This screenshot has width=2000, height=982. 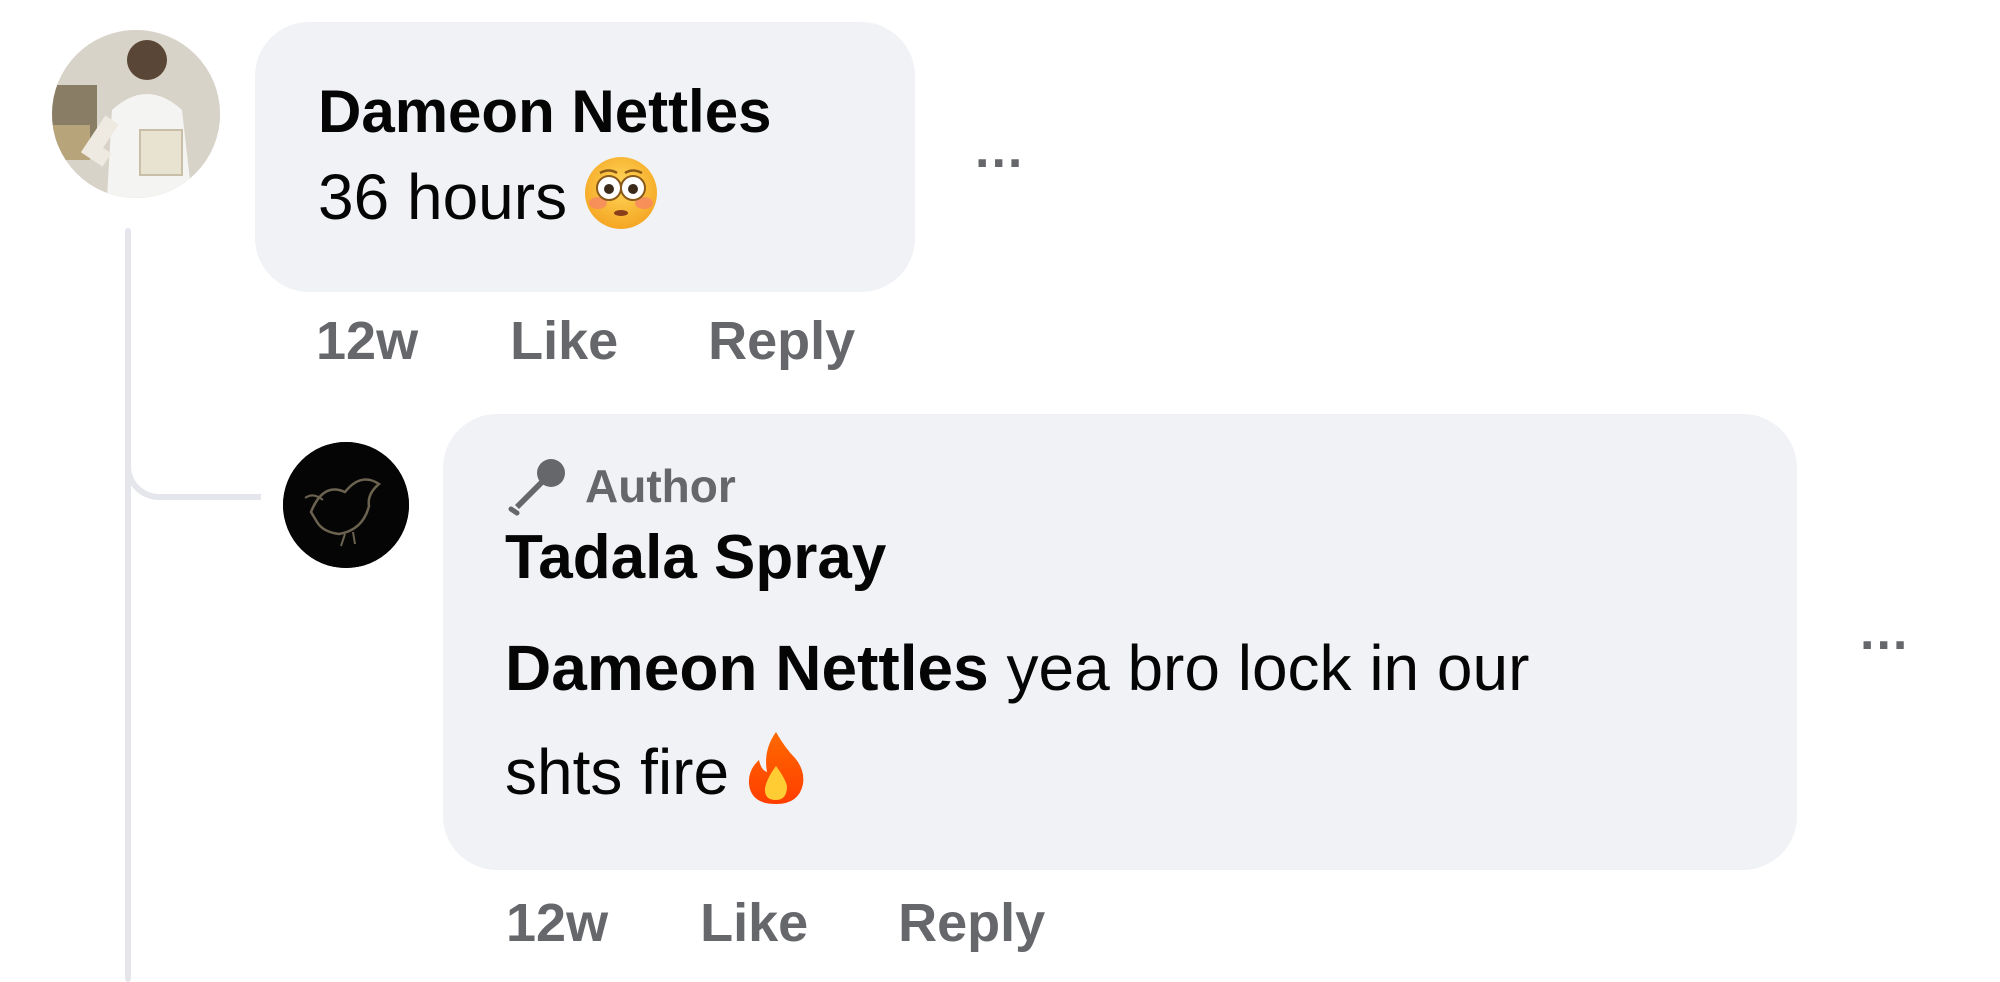 I want to click on profile-photo-icon, so click(x=136, y=114).